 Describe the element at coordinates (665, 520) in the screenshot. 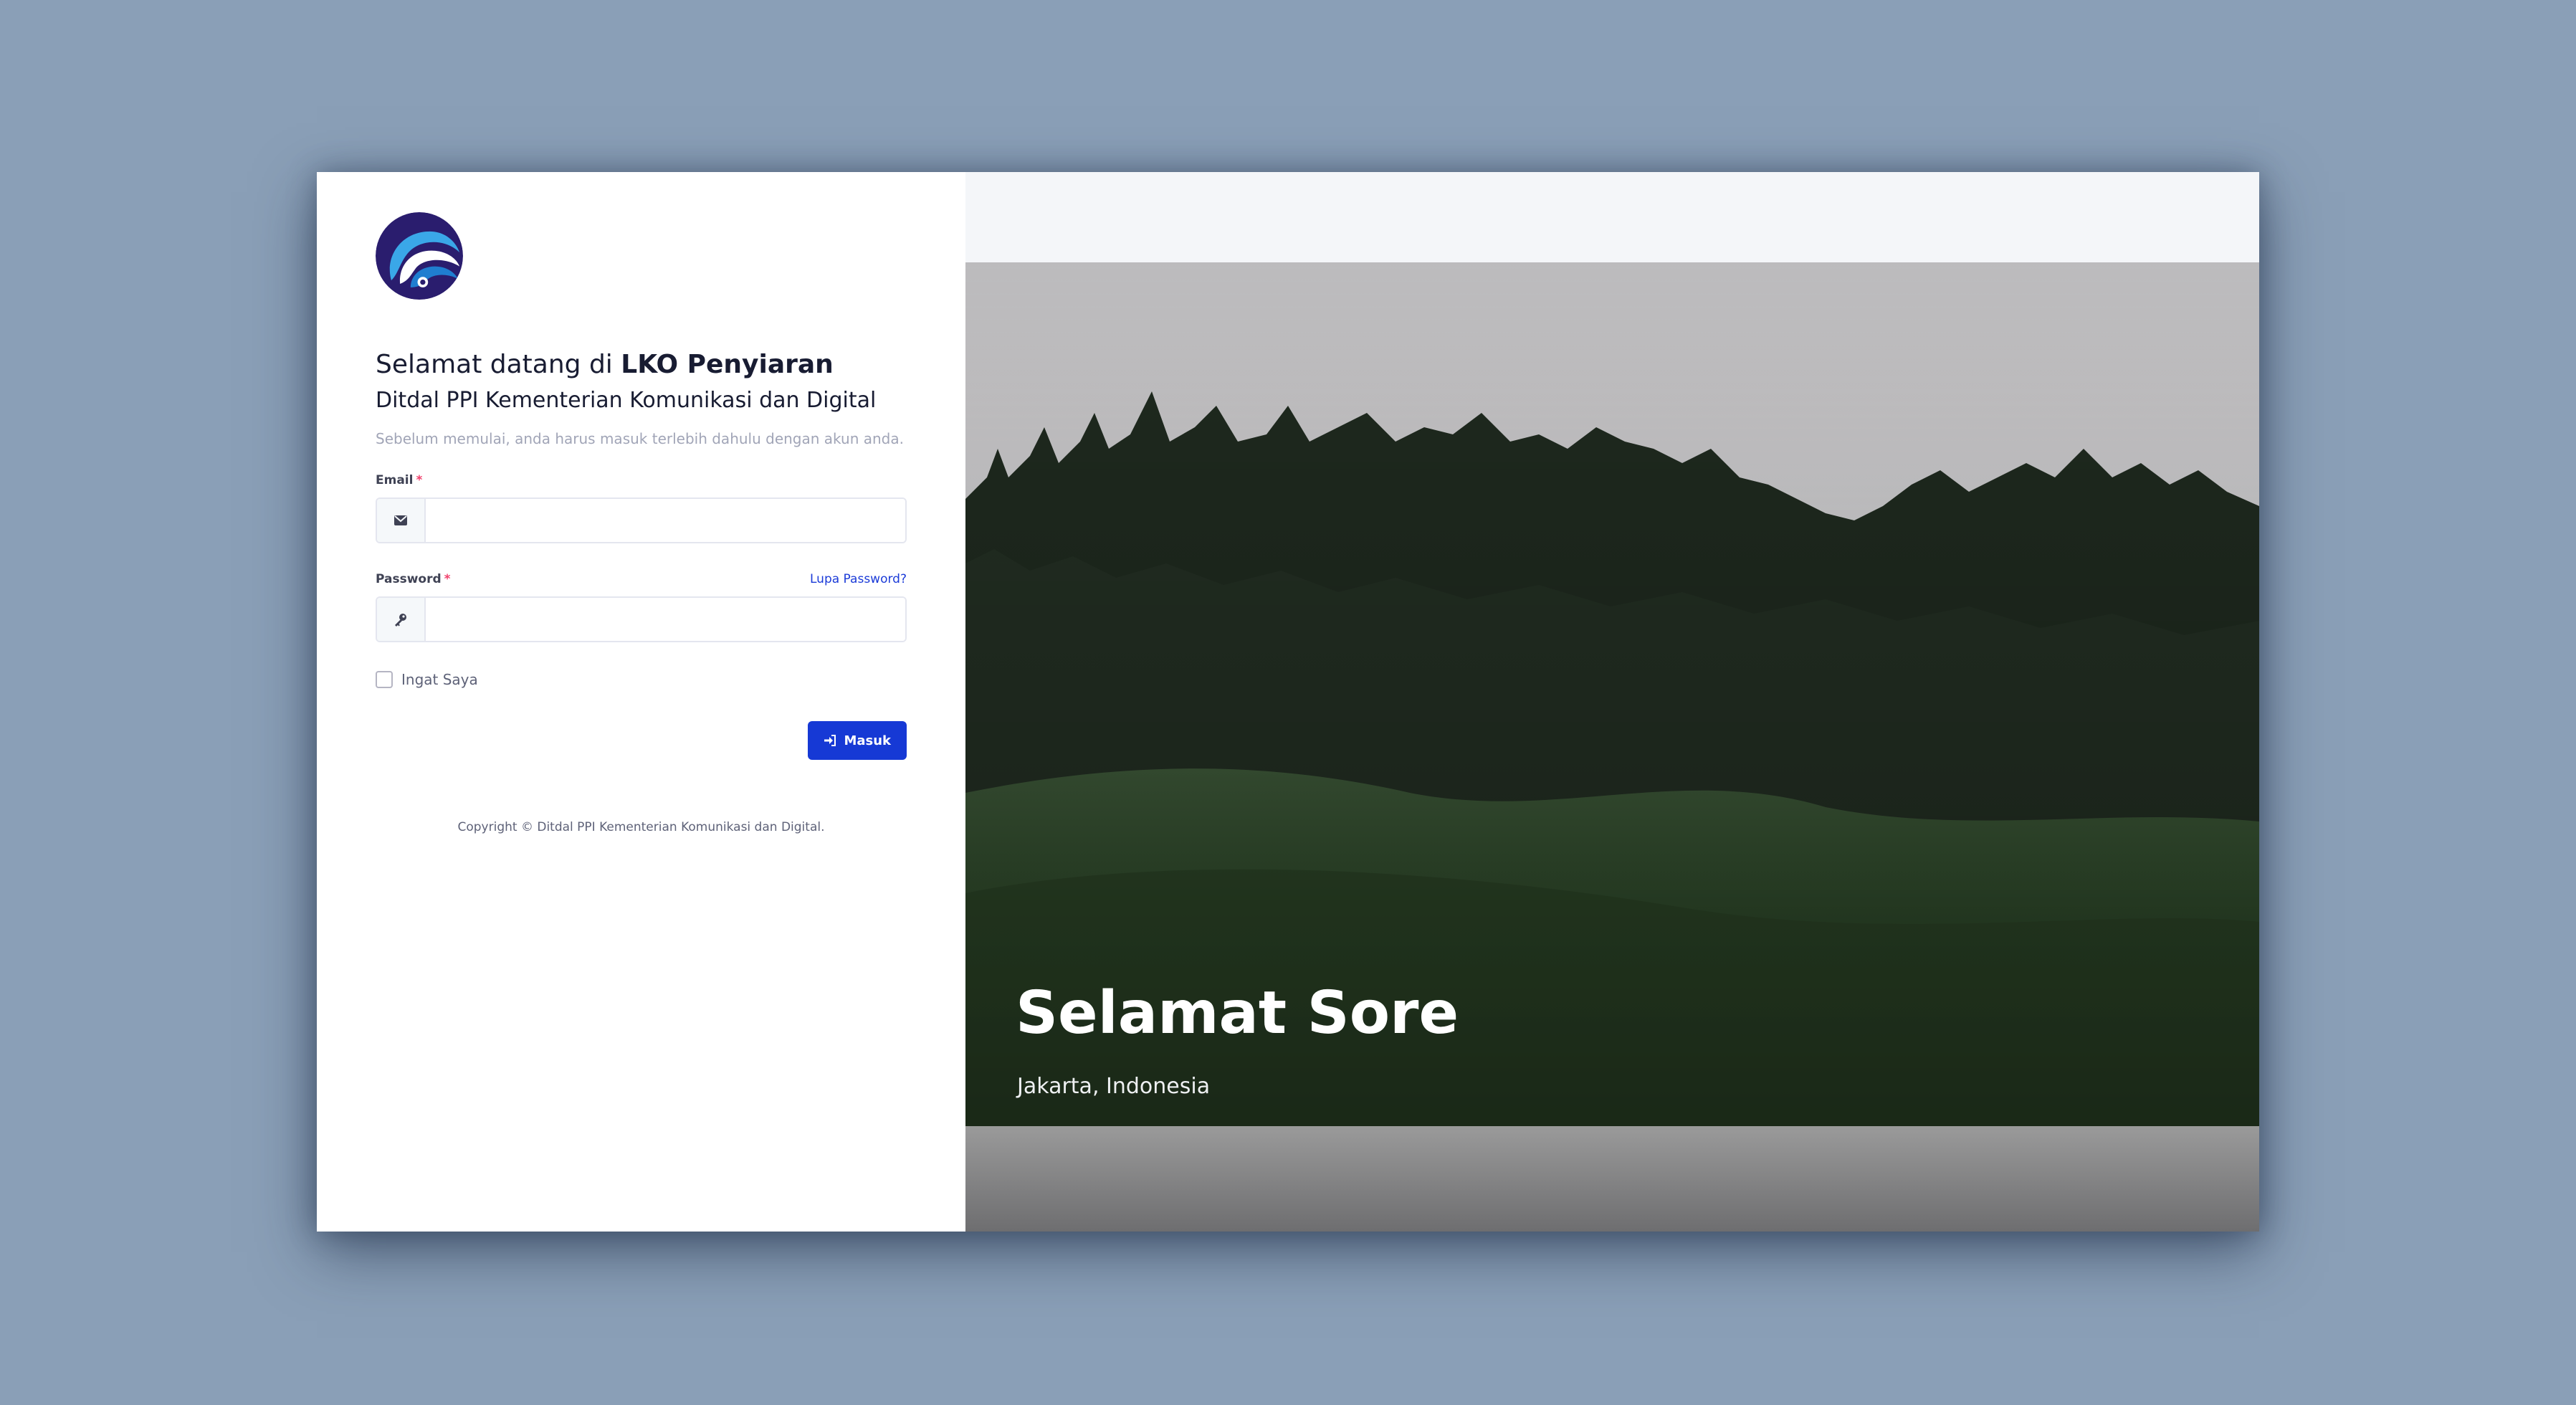

I see `email-field` at that location.